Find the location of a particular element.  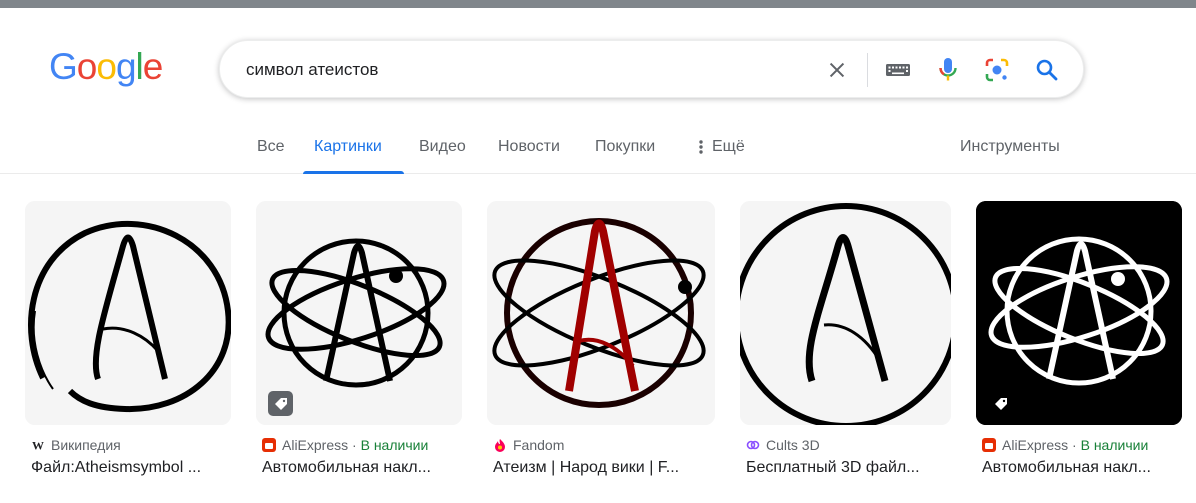

source-name: Википедия is located at coordinates (86, 445).